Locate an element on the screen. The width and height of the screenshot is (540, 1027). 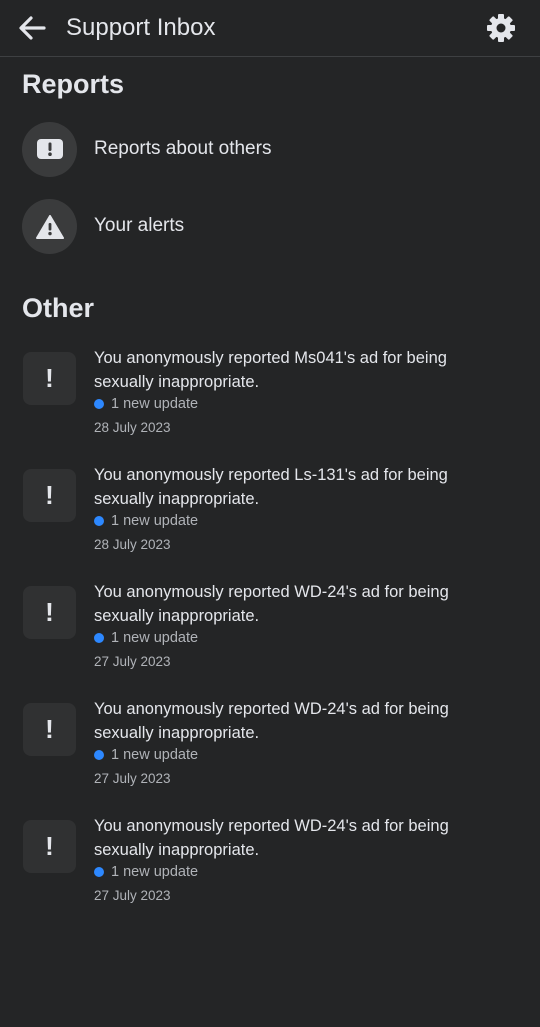
page-title: Support Inbox is located at coordinates (141, 27).